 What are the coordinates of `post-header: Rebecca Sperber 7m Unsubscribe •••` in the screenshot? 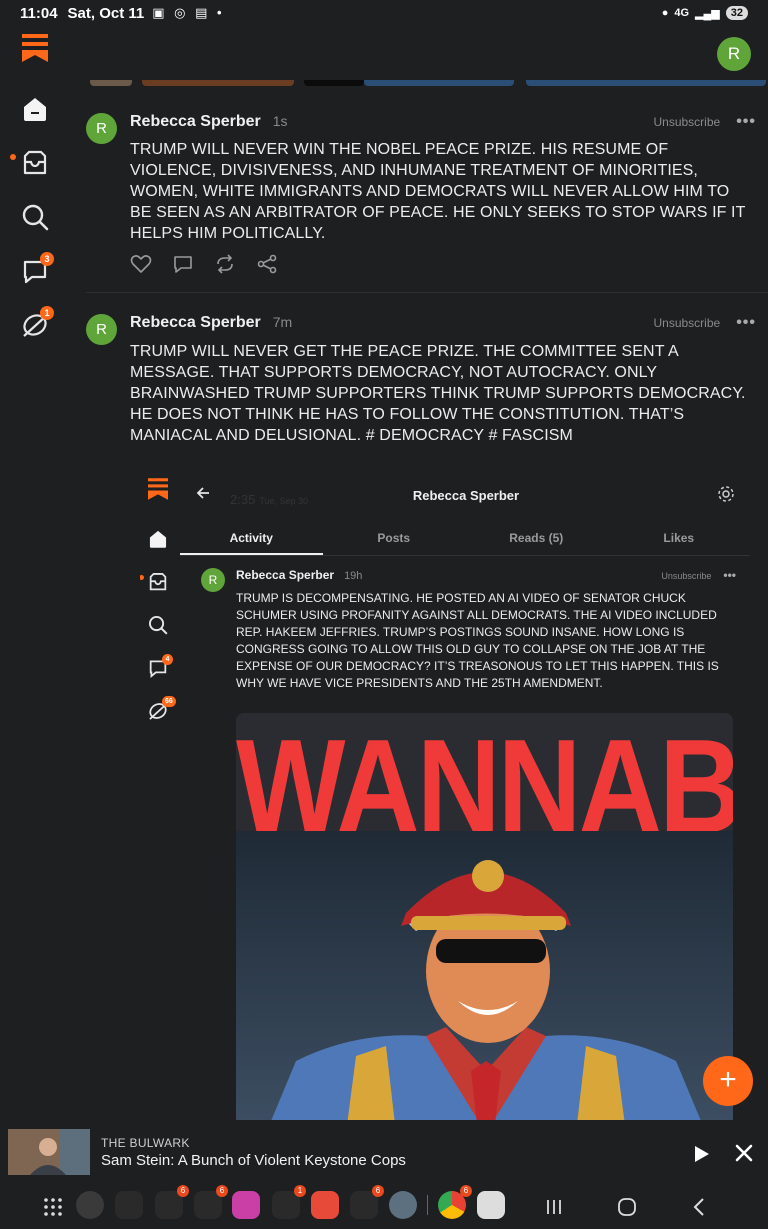 It's located at (443, 324).